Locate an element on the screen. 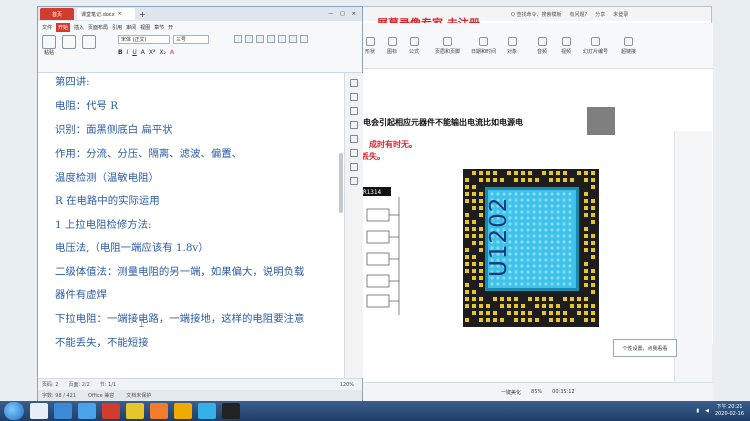 Image resolution: width=750 pixels, height=421 pixels. shape-tool-icon is located at coordinates (354, 111).